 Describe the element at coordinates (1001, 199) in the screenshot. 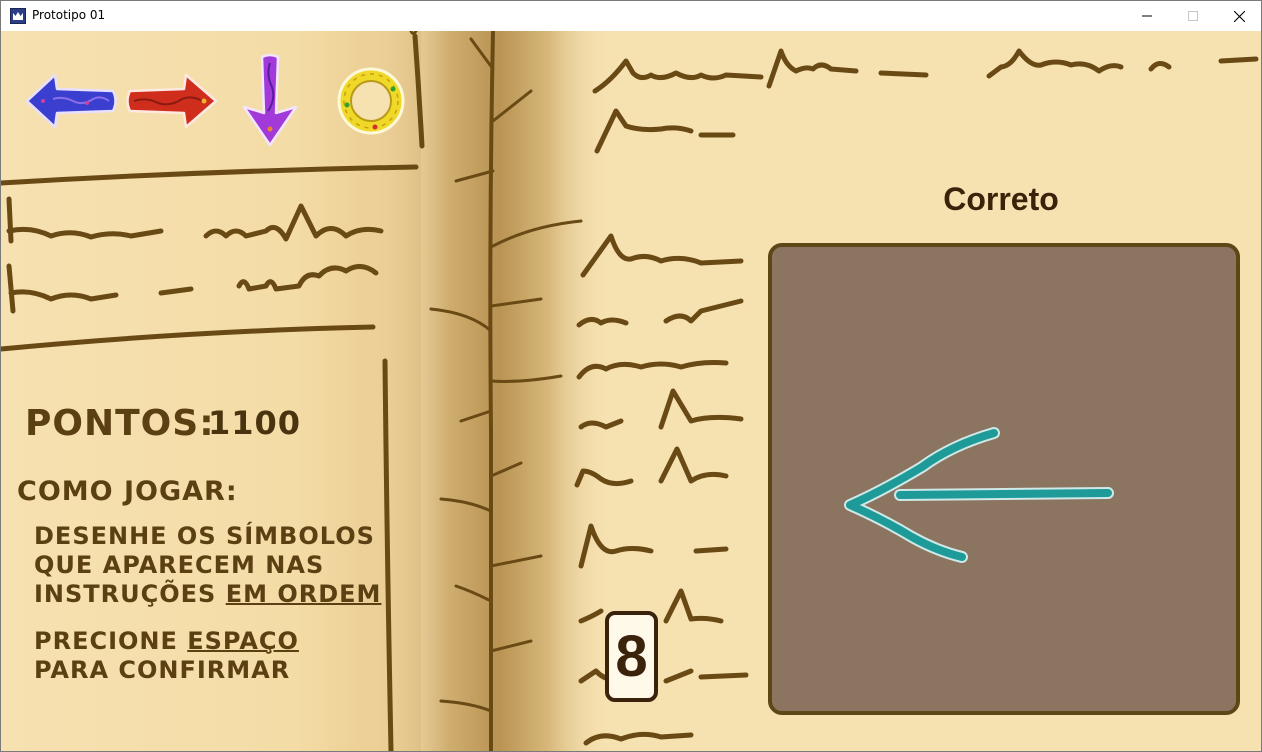

I see `feedback-status: Correto` at that location.